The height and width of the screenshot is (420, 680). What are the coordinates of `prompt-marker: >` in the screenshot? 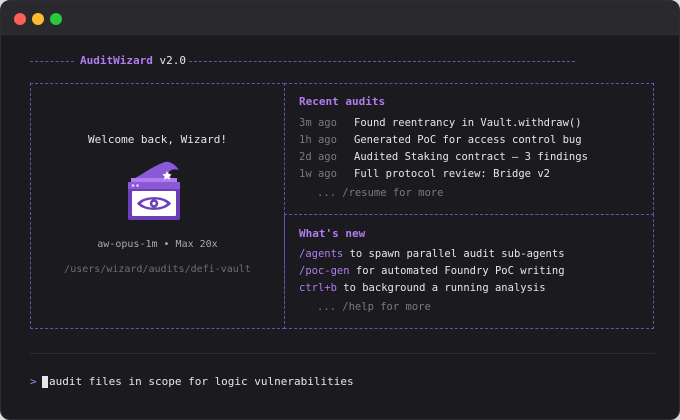 It's located at (33, 381).